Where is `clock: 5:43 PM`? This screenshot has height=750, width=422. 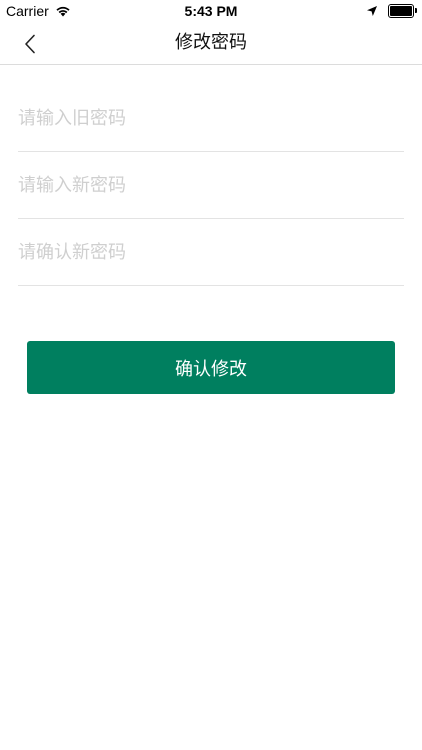 clock: 5:43 PM is located at coordinates (211, 11).